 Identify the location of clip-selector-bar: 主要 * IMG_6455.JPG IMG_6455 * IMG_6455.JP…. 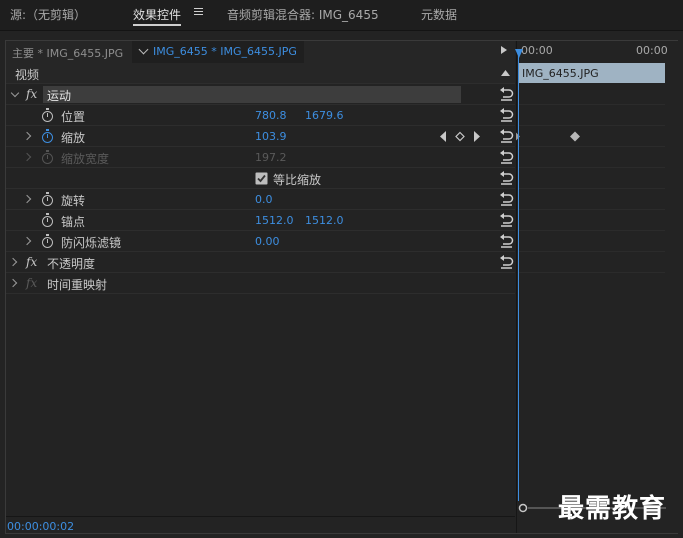
(260, 52).